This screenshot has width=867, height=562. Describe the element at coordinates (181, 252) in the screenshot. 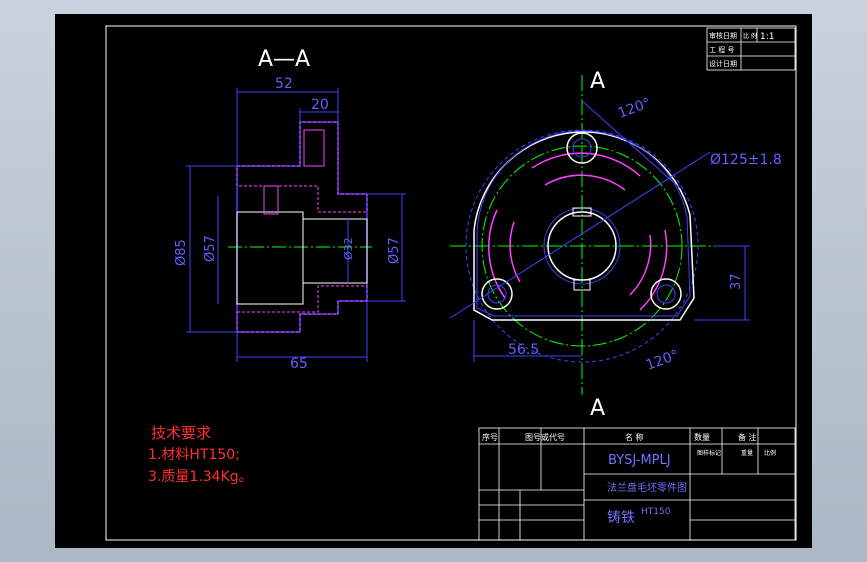

I see `dim-dia85: Ø85` at that location.